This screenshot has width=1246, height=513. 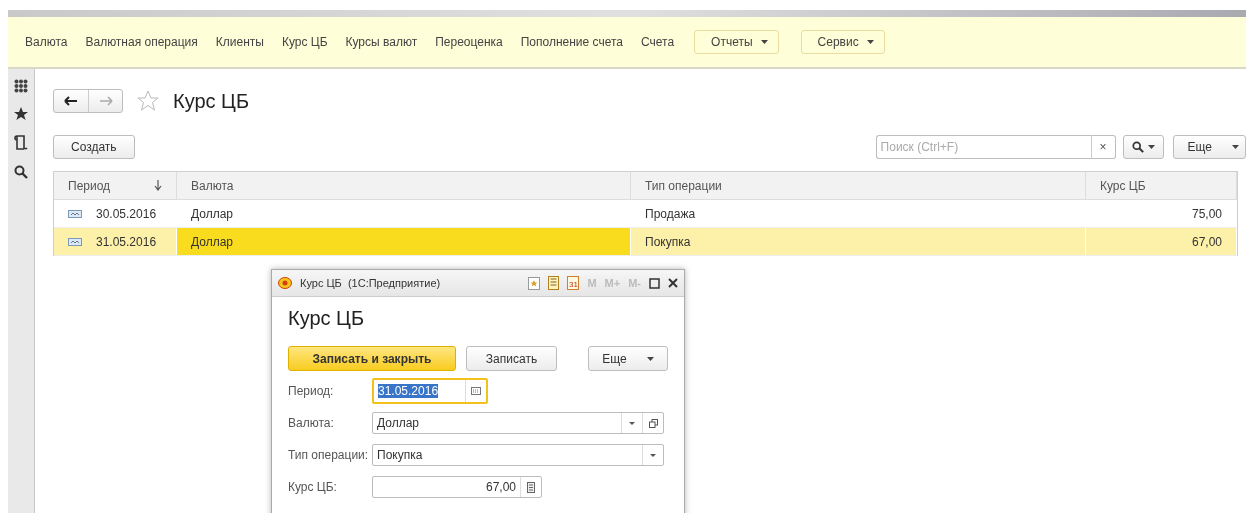 What do you see at coordinates (658, 42) in the screenshot?
I see `menu-link: Счета` at bounding box center [658, 42].